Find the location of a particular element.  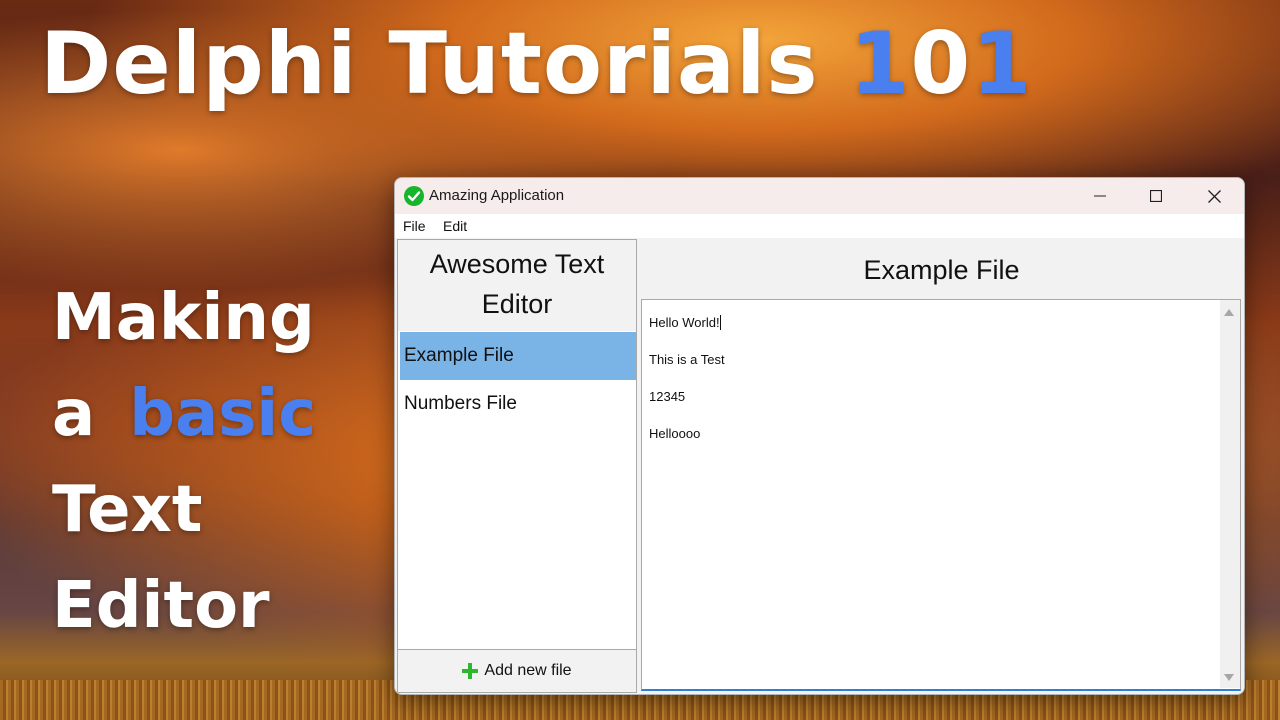

editor-line-text: Hello World! is located at coordinates (684, 322).